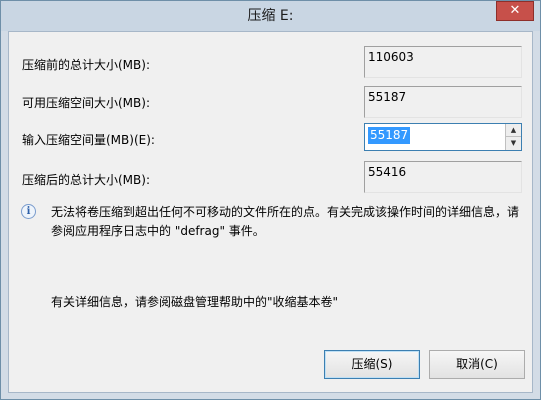  Describe the element at coordinates (86, 103) in the screenshot. I see `available-space-label: 可用压缩空间大小(MB):` at that location.